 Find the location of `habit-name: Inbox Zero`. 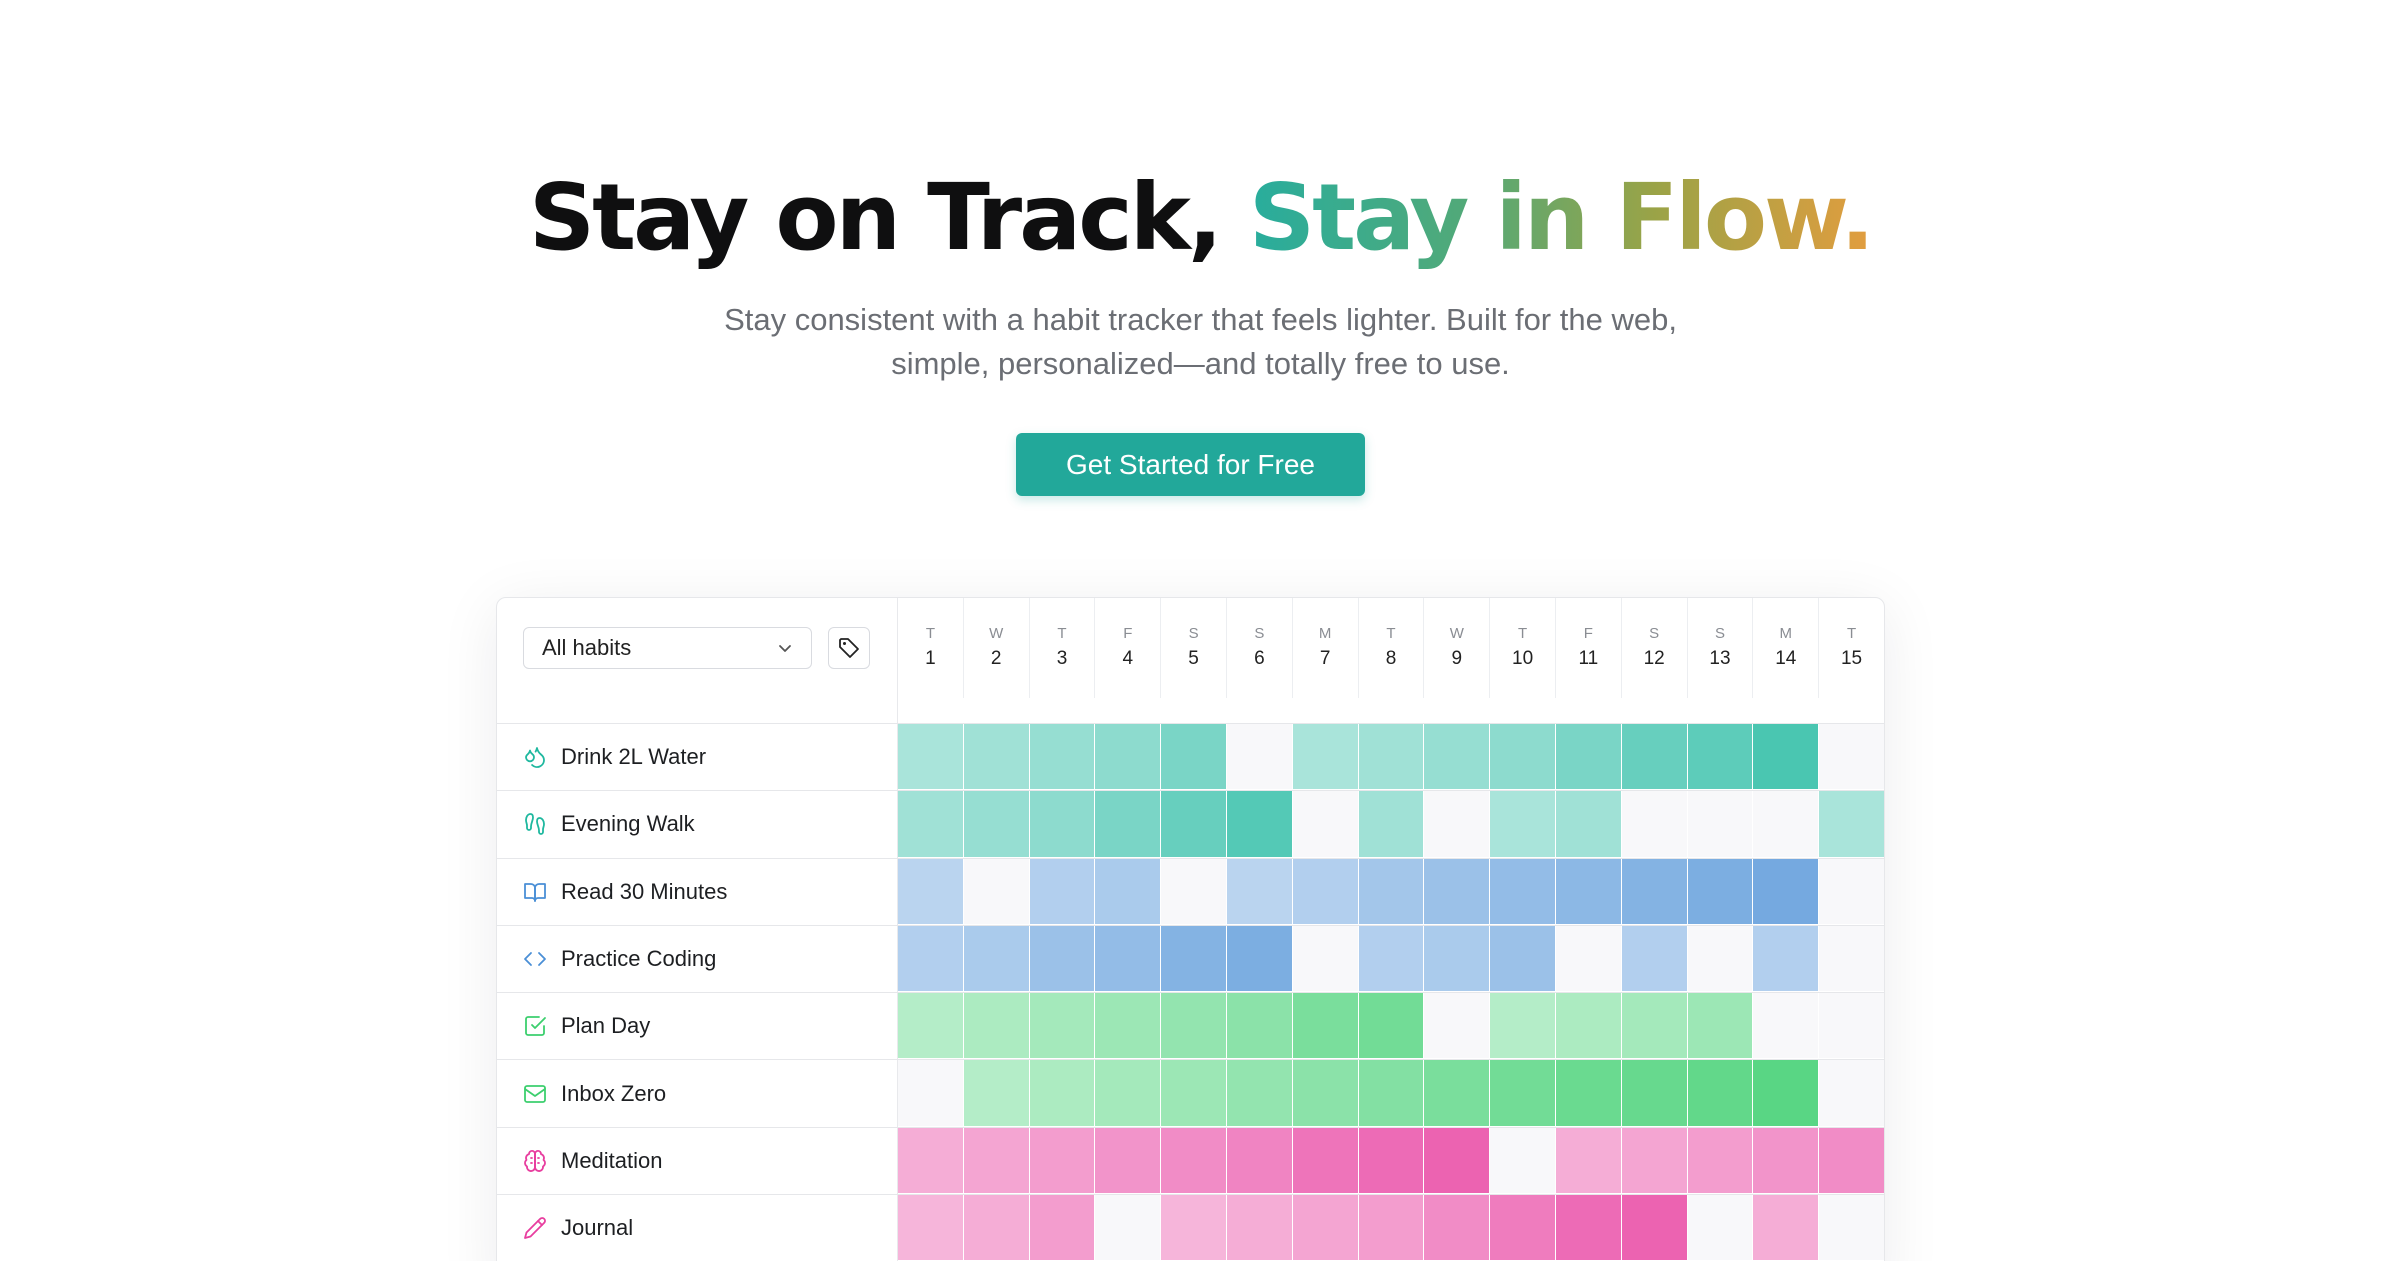

habit-name: Inbox Zero is located at coordinates (594, 1093).